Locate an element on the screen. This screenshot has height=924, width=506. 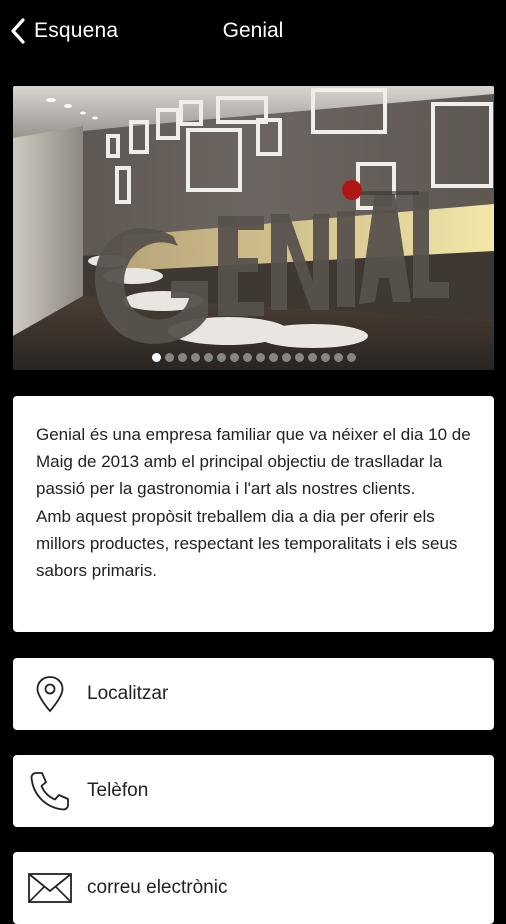
phone-button: Telèfon is located at coordinates (253, 791).